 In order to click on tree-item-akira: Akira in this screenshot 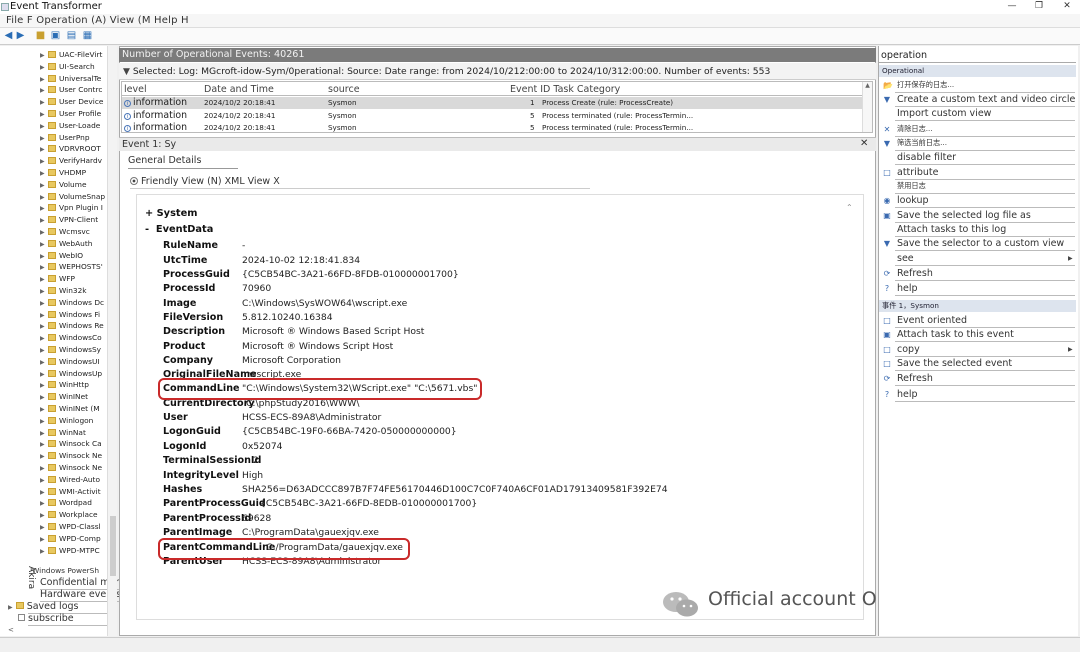, I will do `click(31, 577)`.